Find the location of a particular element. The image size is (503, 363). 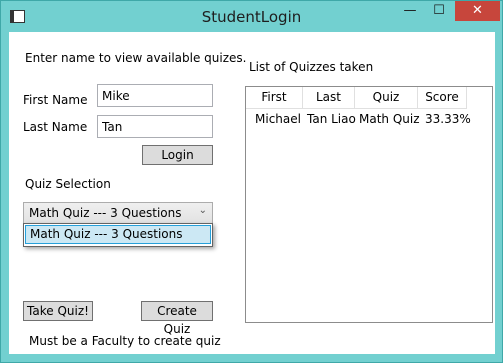

row-quiz: Math Quiz is located at coordinates (389, 119).